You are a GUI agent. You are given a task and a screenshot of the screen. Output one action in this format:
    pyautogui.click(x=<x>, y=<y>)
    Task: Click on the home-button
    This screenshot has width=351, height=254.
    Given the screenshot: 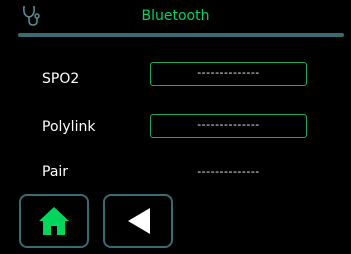 What is the action you would take?
    pyautogui.click(x=54, y=221)
    